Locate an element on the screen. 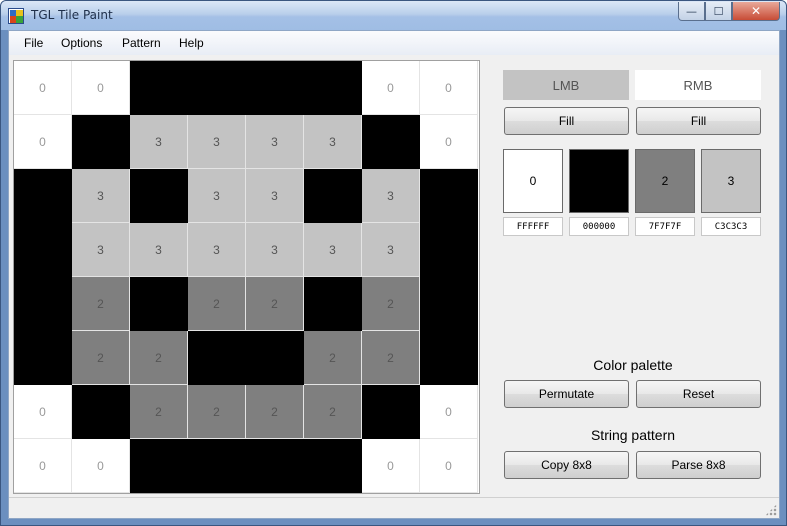 This screenshot has width=787, height=526. close-button: ✕ is located at coordinates (756, 11).